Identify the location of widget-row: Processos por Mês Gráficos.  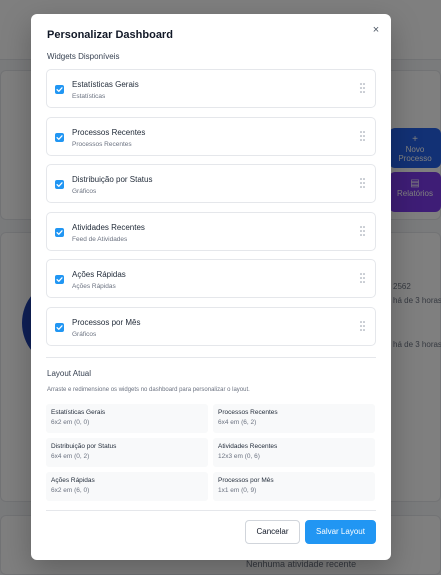
(211, 326).